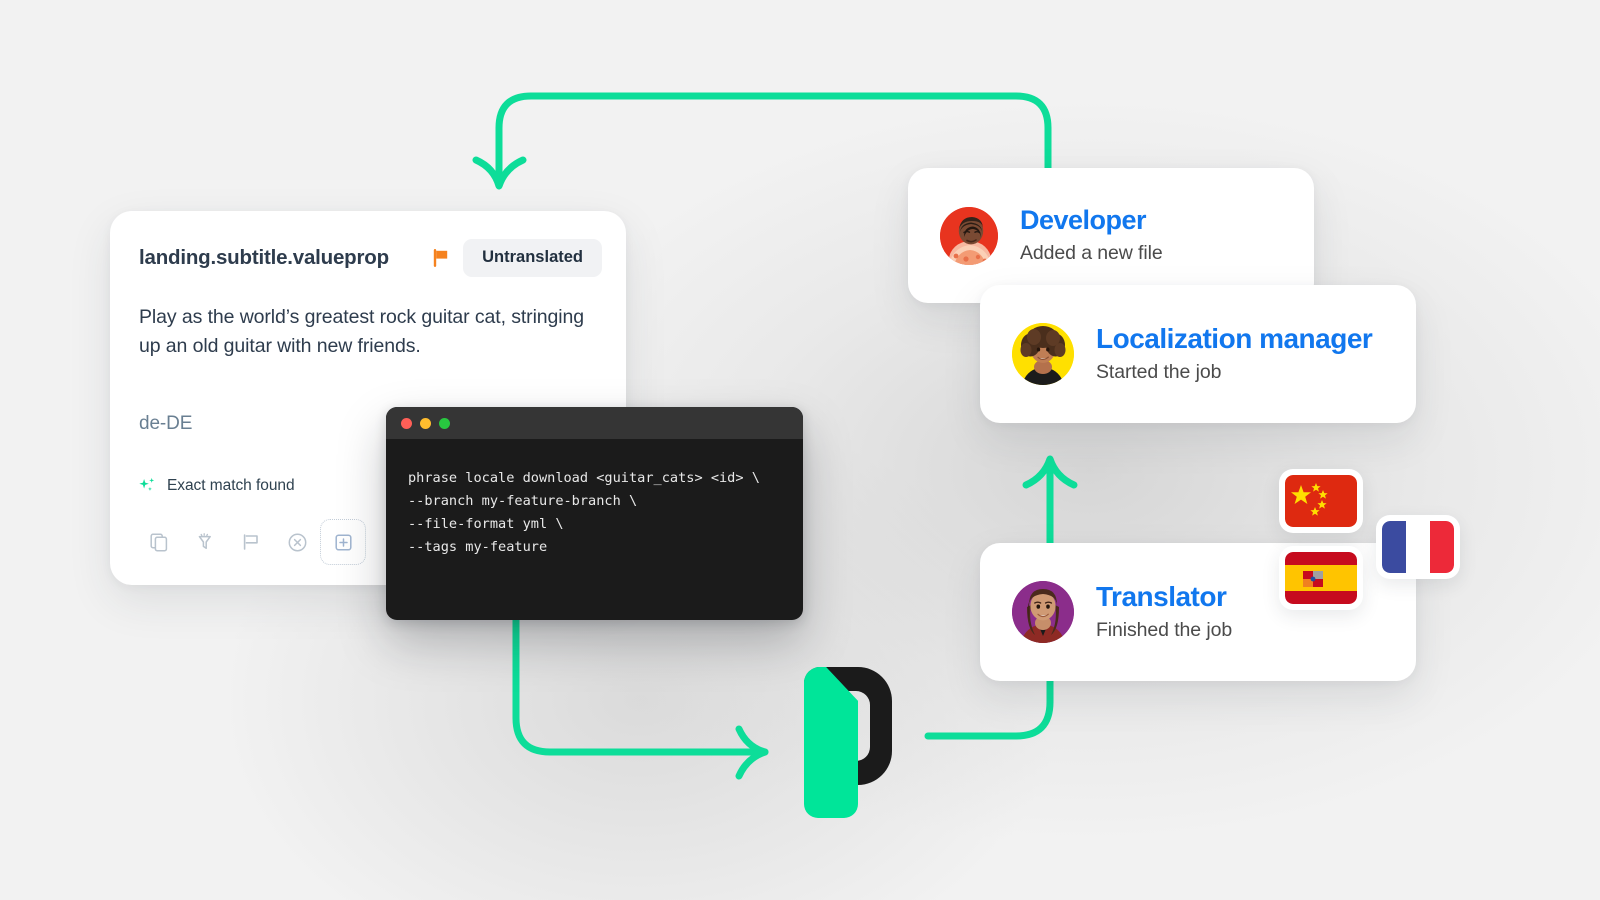 This screenshot has height=900, width=1600. I want to click on status-badge: Untranslated, so click(532, 258).